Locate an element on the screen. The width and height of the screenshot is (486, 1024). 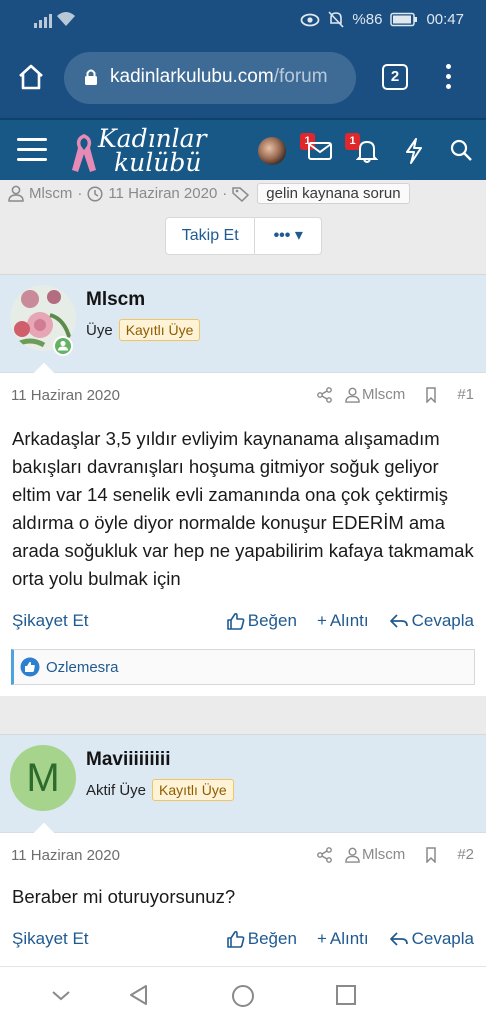
home-icon is located at coordinates (31, 77).